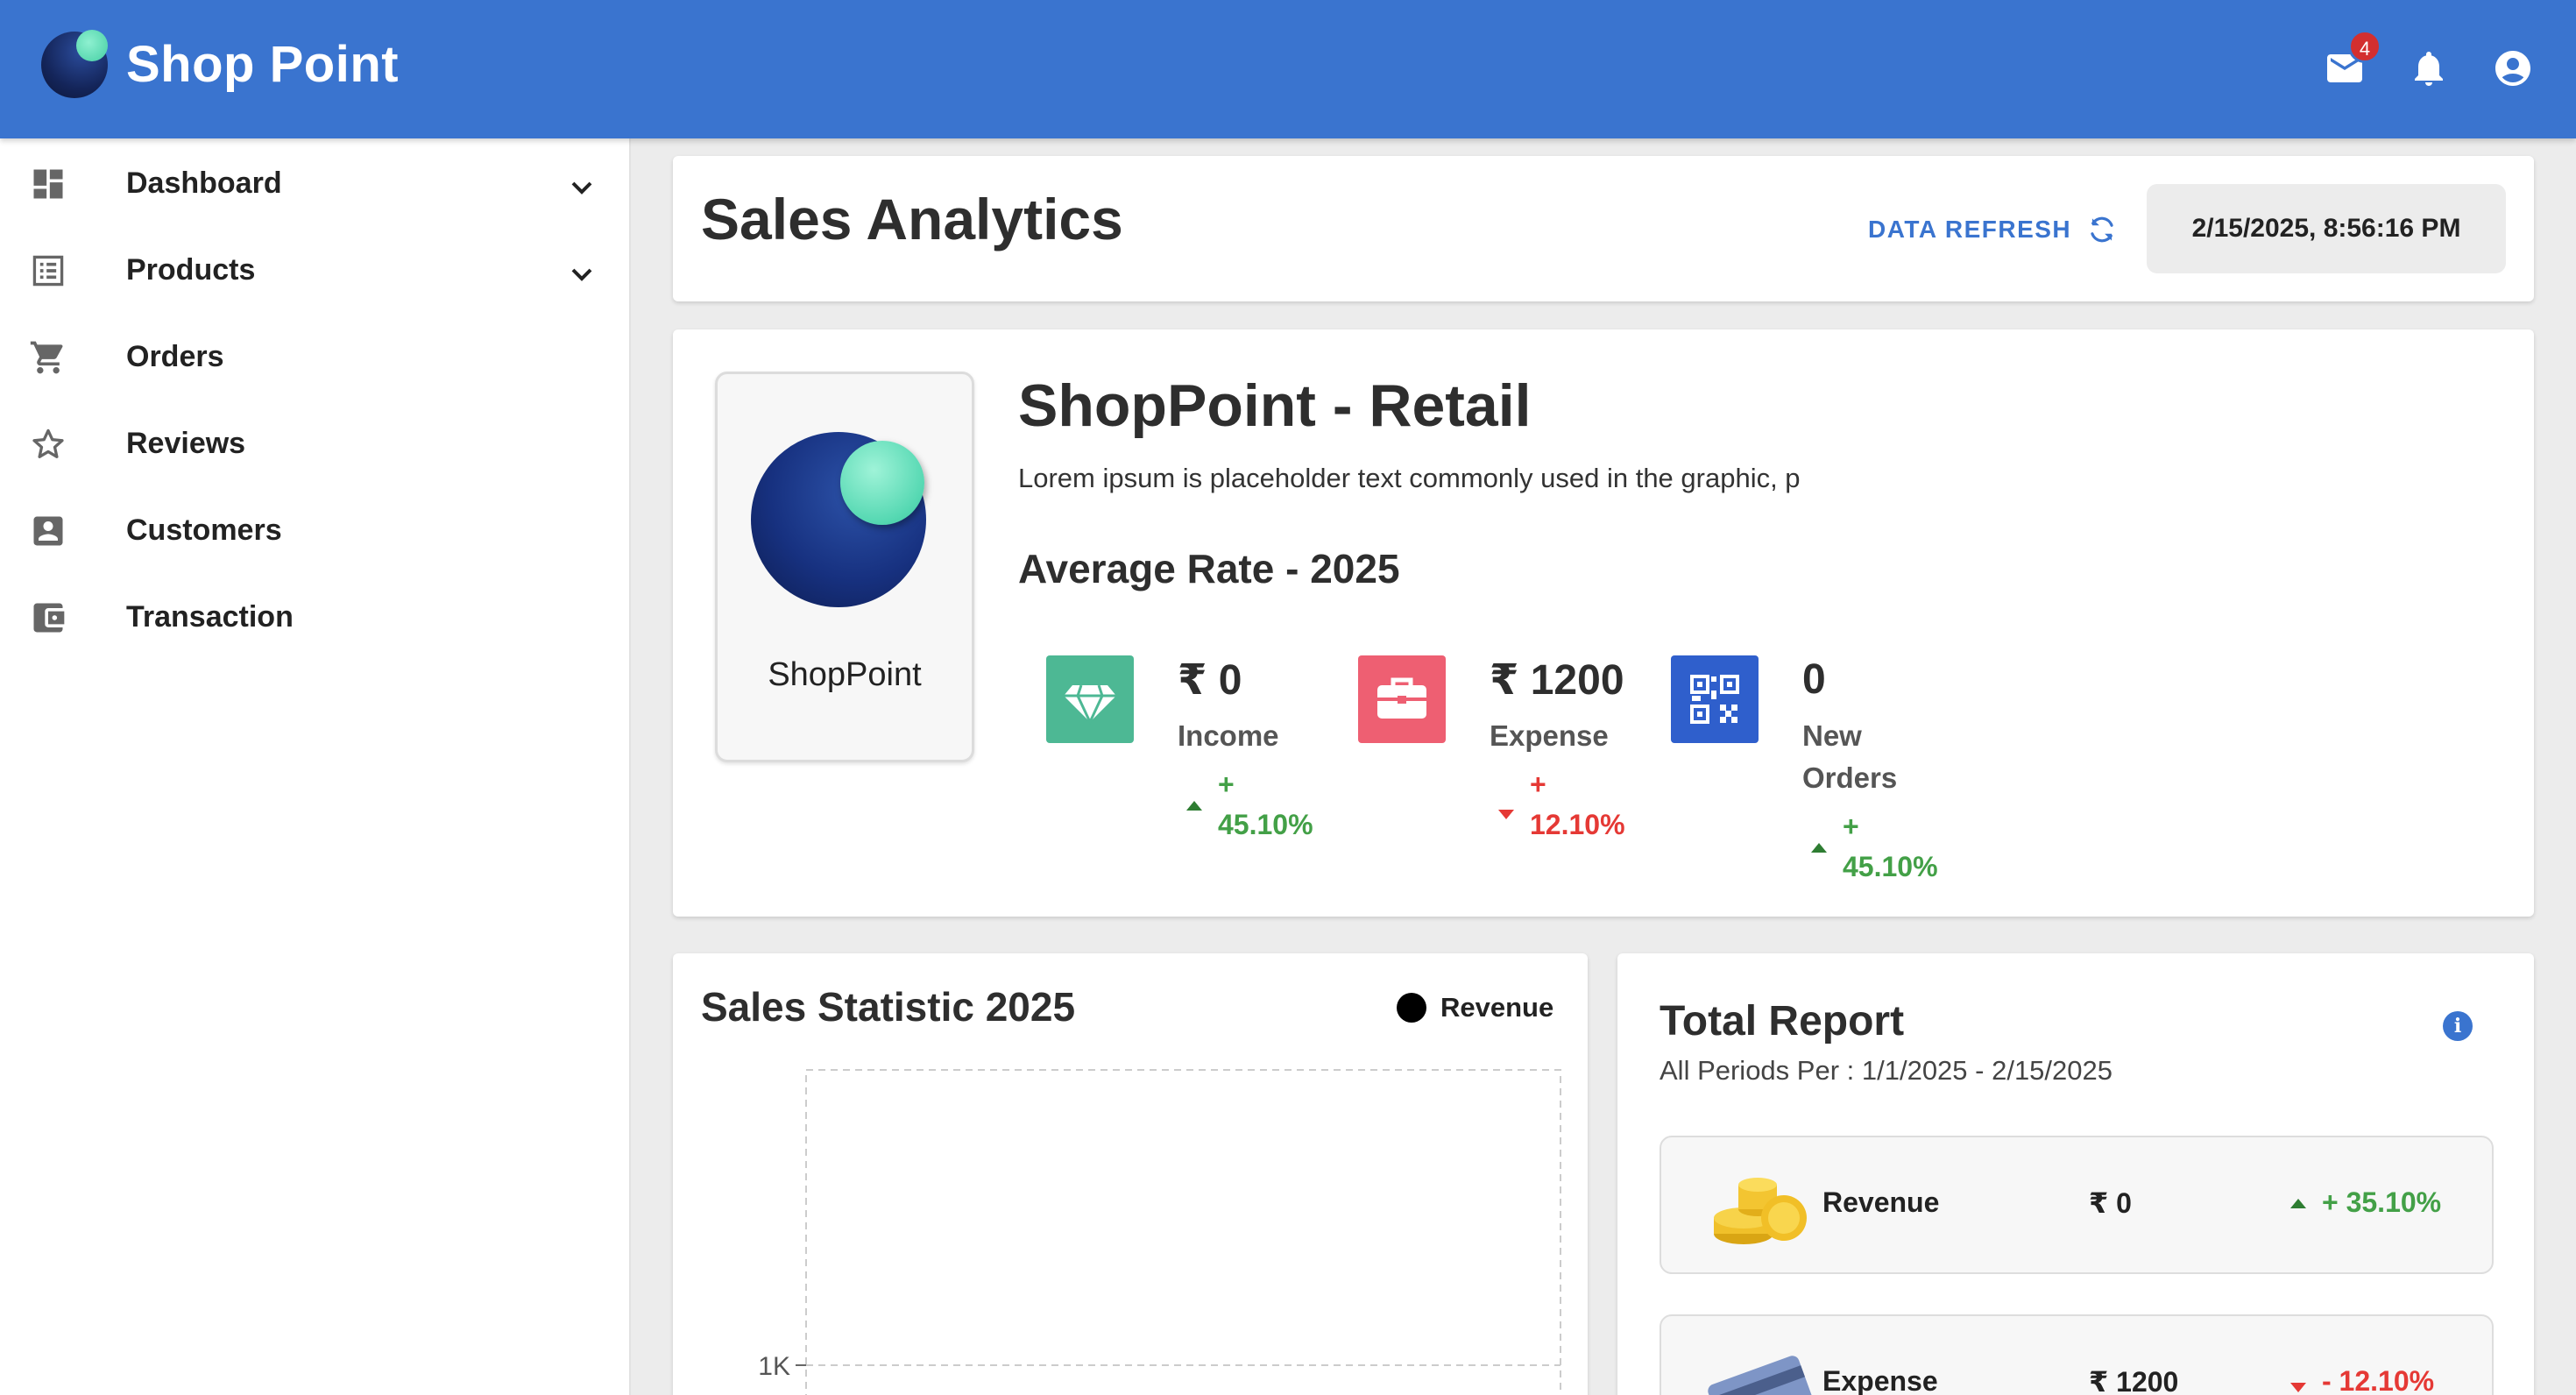 The image size is (2576, 1395). What do you see at coordinates (2077, 1354) in the screenshot?
I see `report-row-expense: Expense ₹ 1200 - 12.10%` at bounding box center [2077, 1354].